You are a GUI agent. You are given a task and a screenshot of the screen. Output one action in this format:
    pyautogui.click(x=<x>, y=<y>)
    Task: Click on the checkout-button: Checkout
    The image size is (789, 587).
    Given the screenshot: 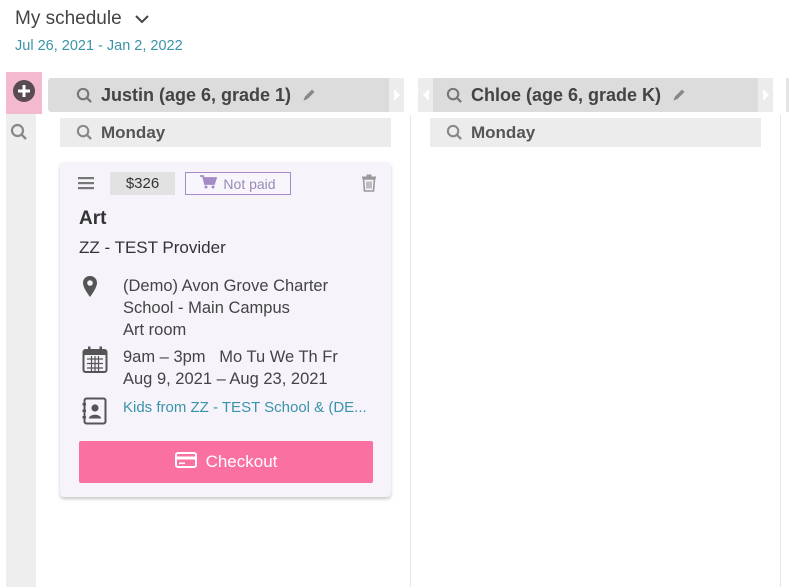 What is the action you would take?
    pyautogui.click(x=226, y=462)
    